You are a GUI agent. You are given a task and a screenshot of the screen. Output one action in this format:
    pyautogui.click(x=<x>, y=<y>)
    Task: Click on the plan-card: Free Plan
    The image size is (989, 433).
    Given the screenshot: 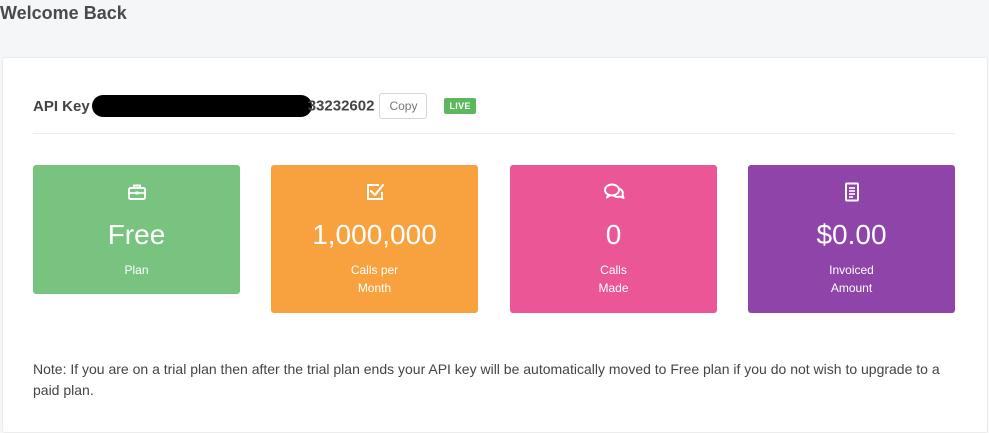 What is the action you would take?
    pyautogui.click(x=136, y=229)
    